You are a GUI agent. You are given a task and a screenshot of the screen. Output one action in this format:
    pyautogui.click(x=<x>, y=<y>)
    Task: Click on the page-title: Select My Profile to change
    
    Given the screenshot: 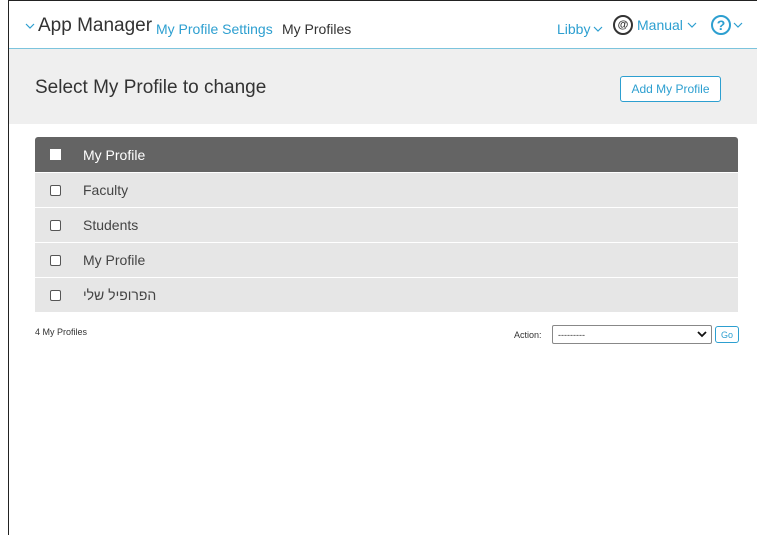 What is the action you would take?
    pyautogui.click(x=151, y=87)
    